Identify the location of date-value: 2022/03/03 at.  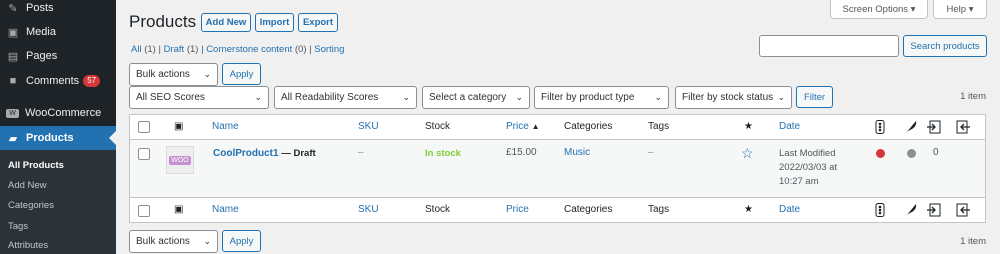
(808, 167).